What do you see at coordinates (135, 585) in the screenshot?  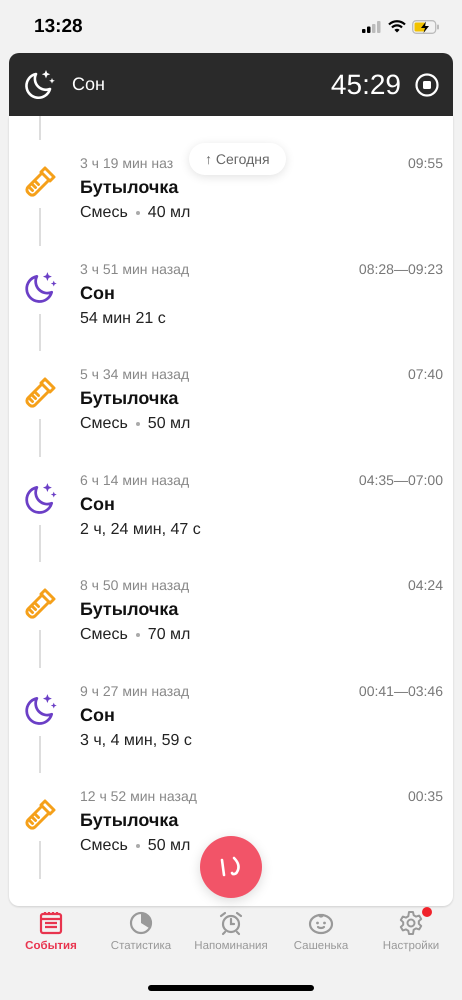 I see `event-time-ago: 8 ч 50 мин назад` at bounding box center [135, 585].